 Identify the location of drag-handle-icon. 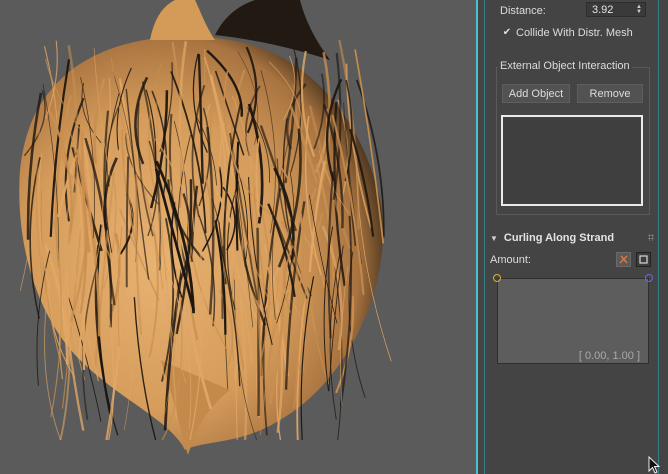
(651, 237).